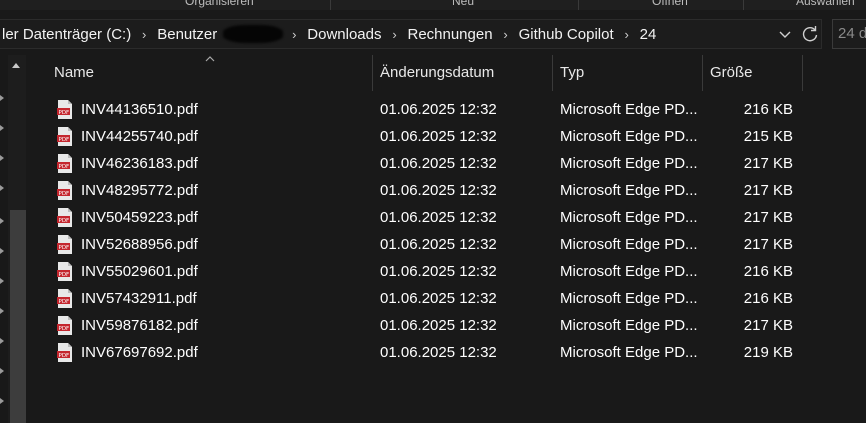  I want to click on breadcrumb-rechnungen: Rechnungen, so click(449, 34).